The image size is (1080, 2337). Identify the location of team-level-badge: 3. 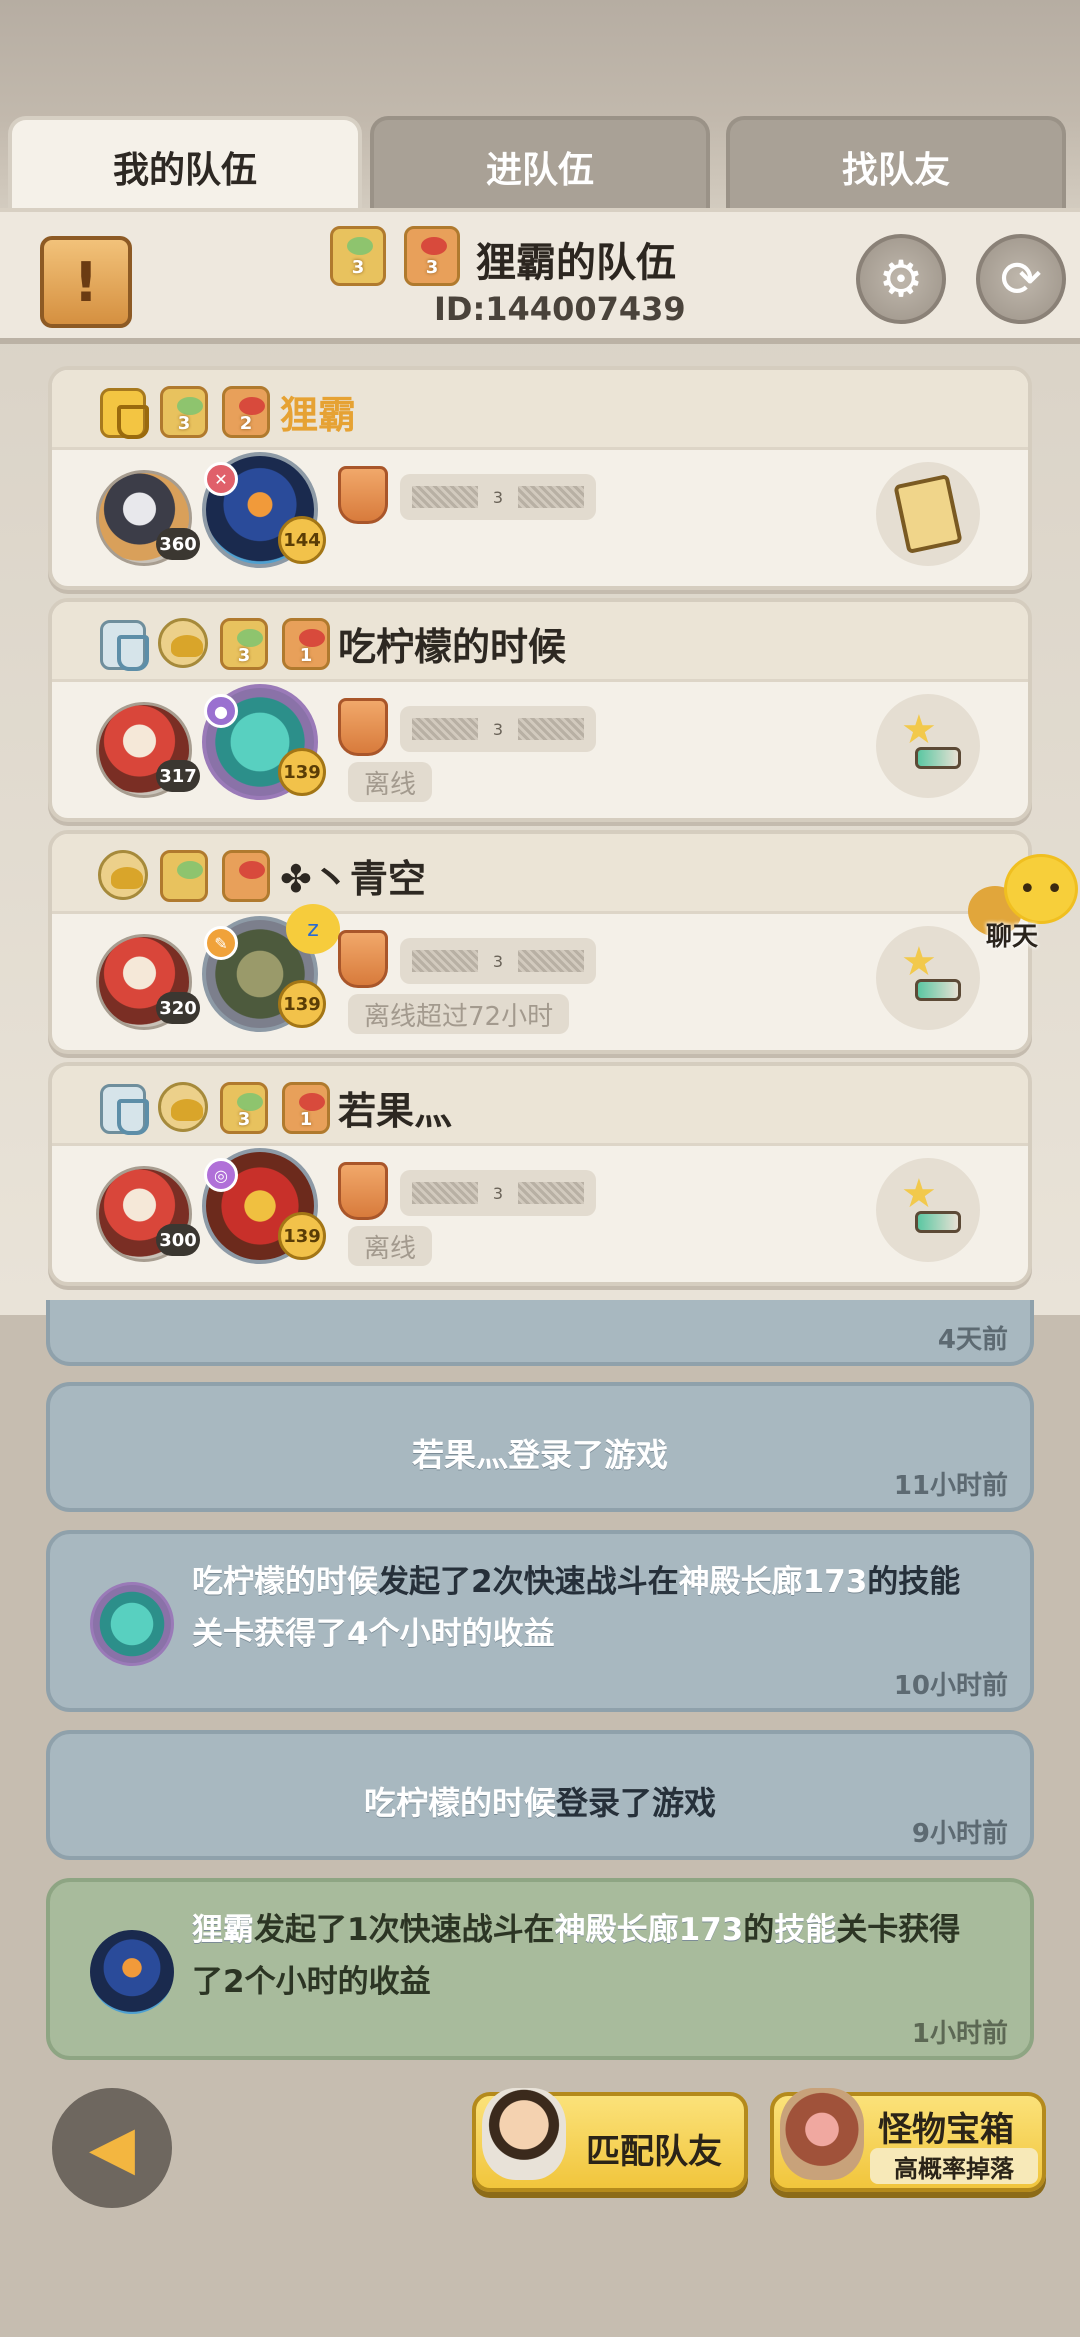
(358, 256).